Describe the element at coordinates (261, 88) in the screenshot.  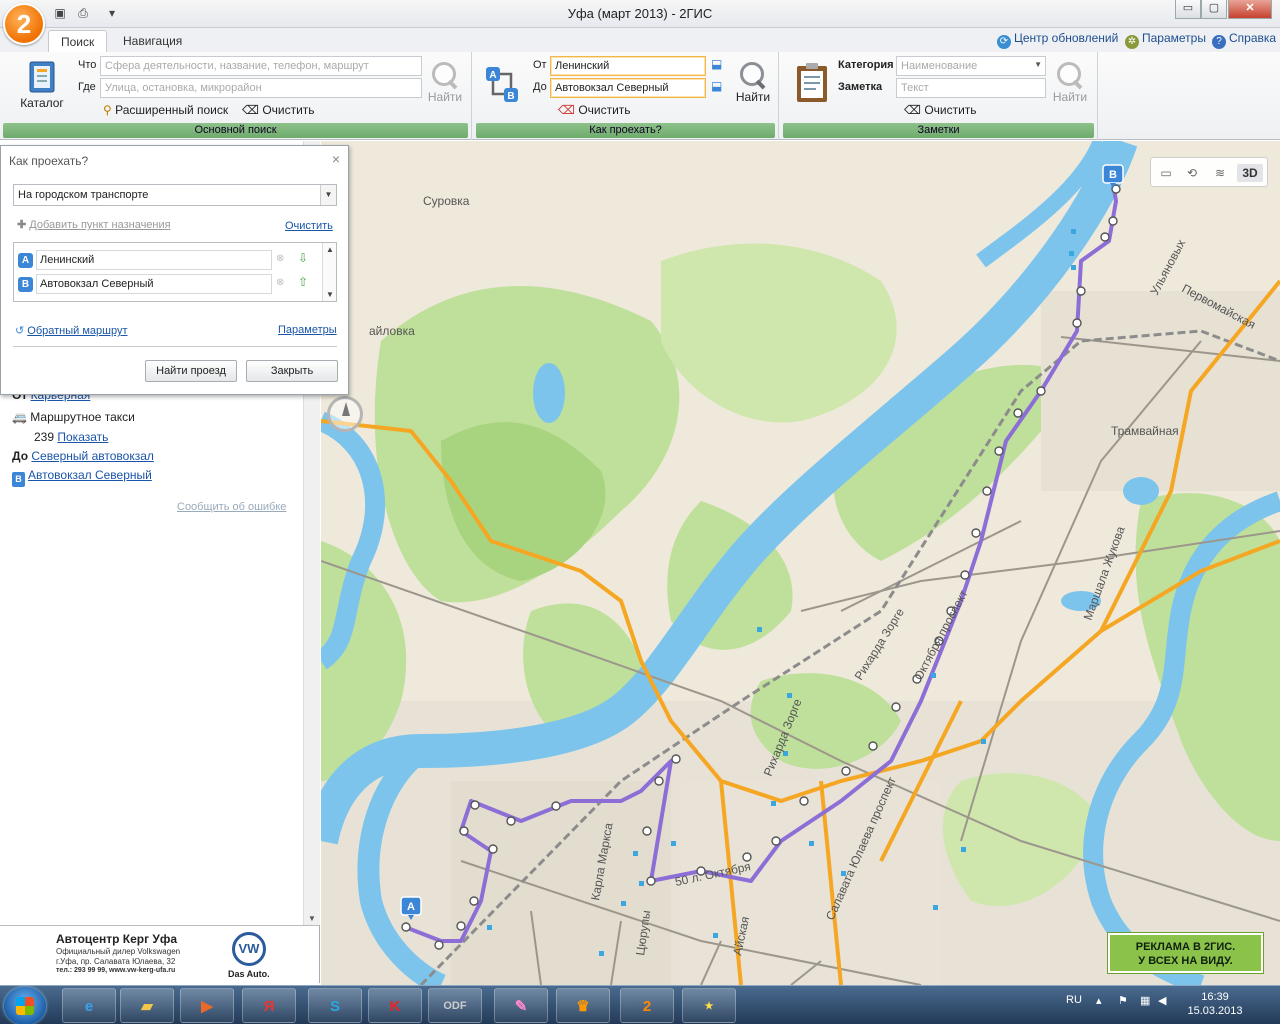
I see `where-input: Улица, остановка, микрорайон` at that location.